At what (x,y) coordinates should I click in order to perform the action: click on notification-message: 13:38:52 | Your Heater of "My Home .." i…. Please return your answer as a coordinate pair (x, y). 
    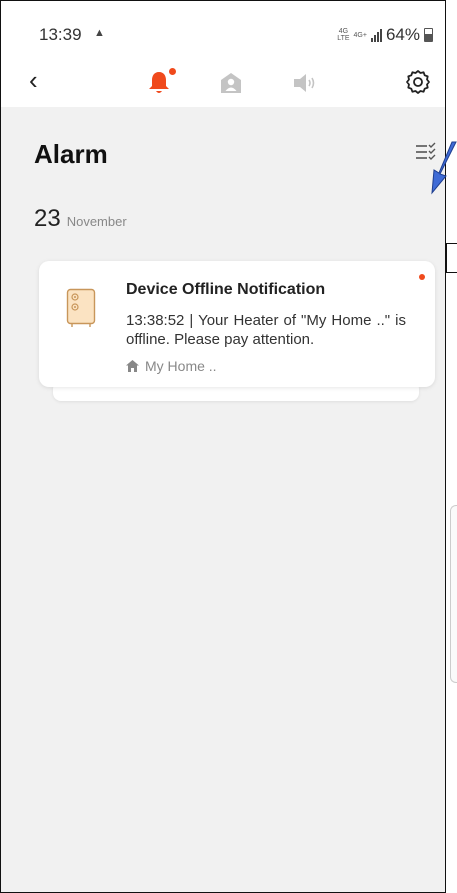
    Looking at the image, I should click on (266, 330).